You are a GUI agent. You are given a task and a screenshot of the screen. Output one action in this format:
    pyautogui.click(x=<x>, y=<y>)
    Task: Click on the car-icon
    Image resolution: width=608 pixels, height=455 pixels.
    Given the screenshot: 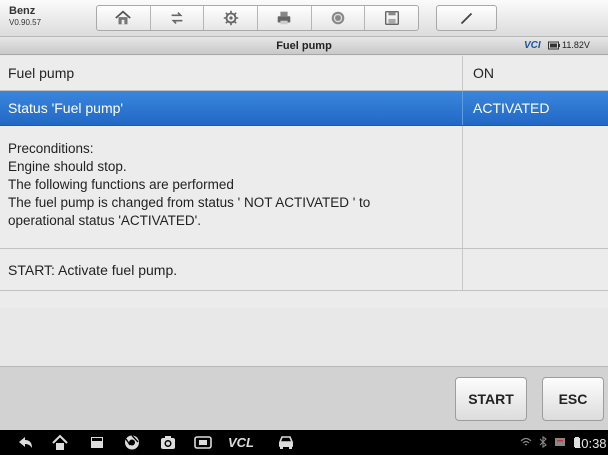 What is the action you would take?
    pyautogui.click(x=286, y=442)
    